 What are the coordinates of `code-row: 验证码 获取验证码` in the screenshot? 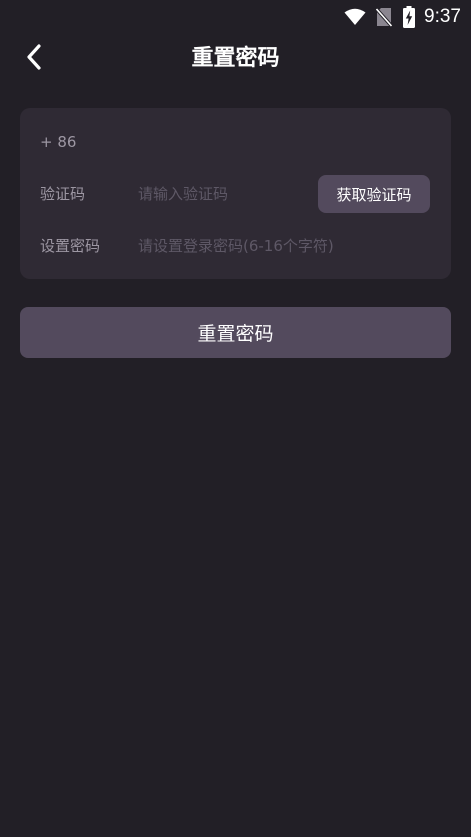 It's located at (235, 194).